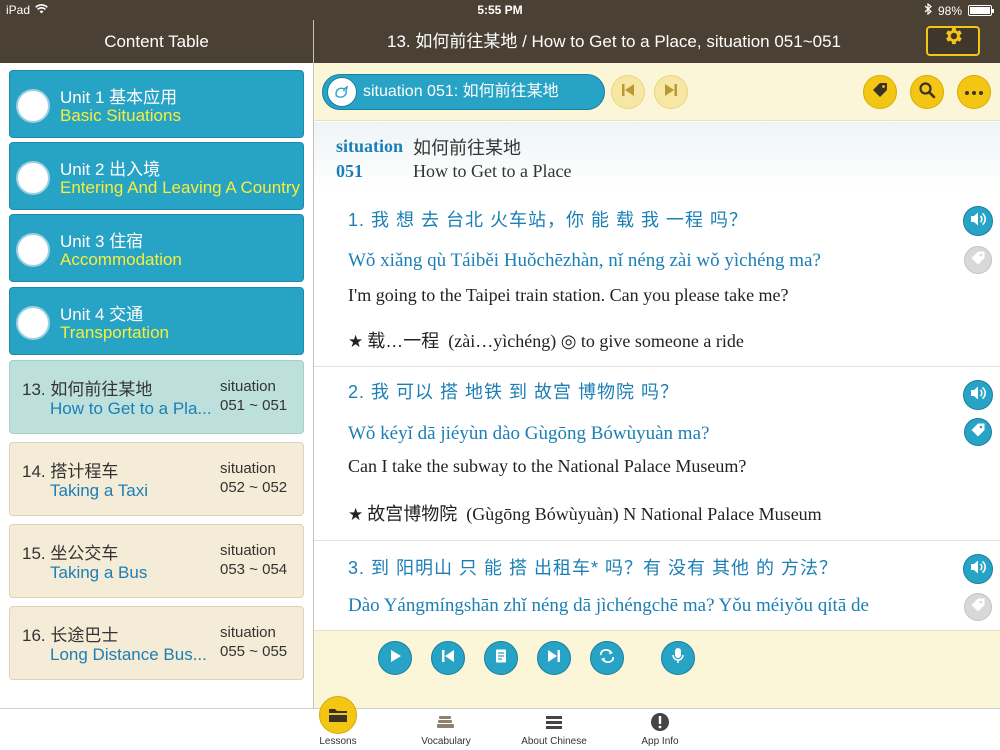  I want to click on sentence-chinese: 2. 我 可以 搭 地铁 到 故宫 博物院 吗？, so click(514, 392).